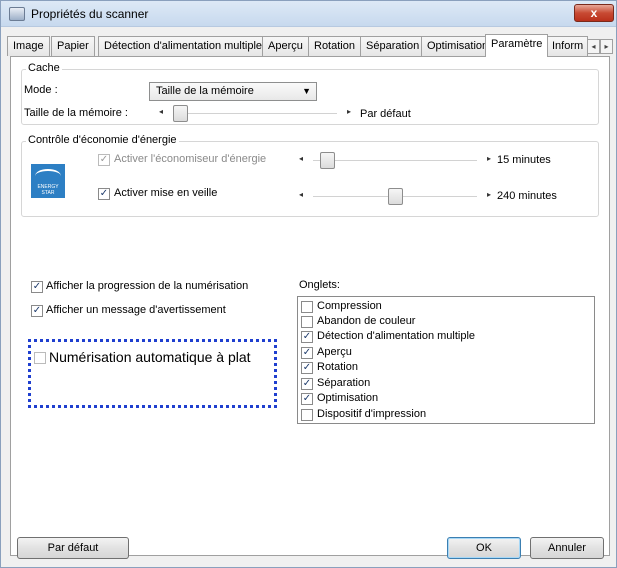 This screenshot has width=617, height=568. Describe the element at coordinates (344, 383) in the screenshot. I see `list-item-label: Séparation` at that location.